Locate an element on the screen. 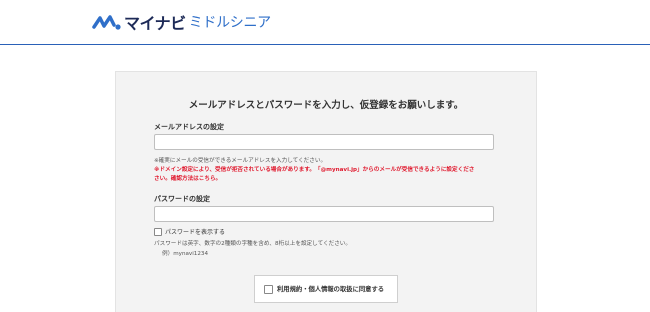 This screenshot has height=312, width=650. password-label: パスワードの設定 is located at coordinates (182, 199).